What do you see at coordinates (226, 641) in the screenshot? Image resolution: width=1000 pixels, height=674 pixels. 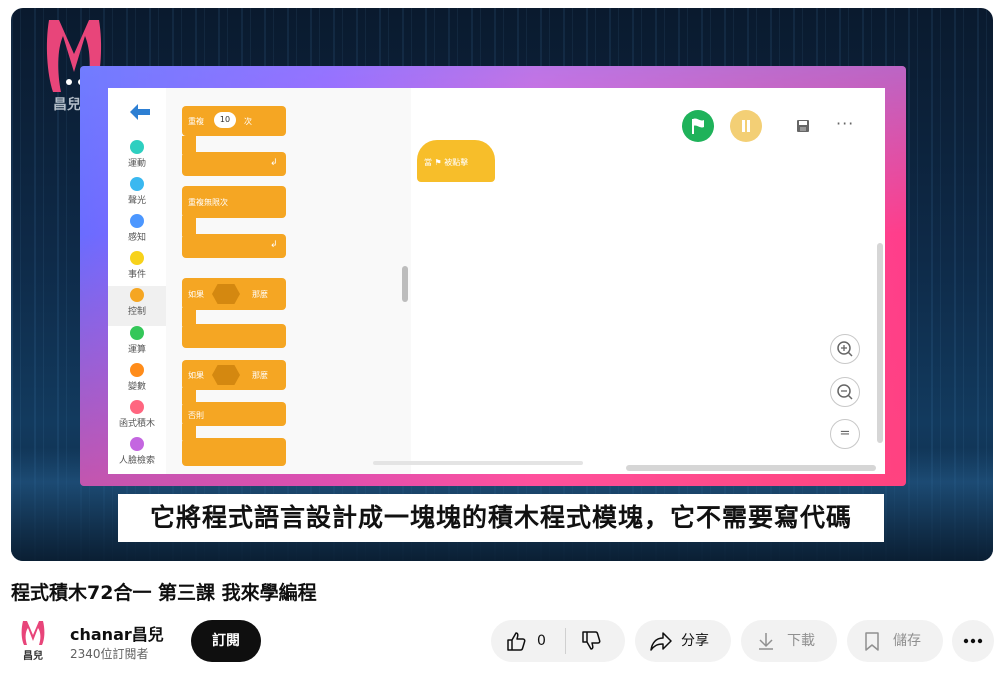 I see `subscribe-button: 訂閱` at bounding box center [226, 641].